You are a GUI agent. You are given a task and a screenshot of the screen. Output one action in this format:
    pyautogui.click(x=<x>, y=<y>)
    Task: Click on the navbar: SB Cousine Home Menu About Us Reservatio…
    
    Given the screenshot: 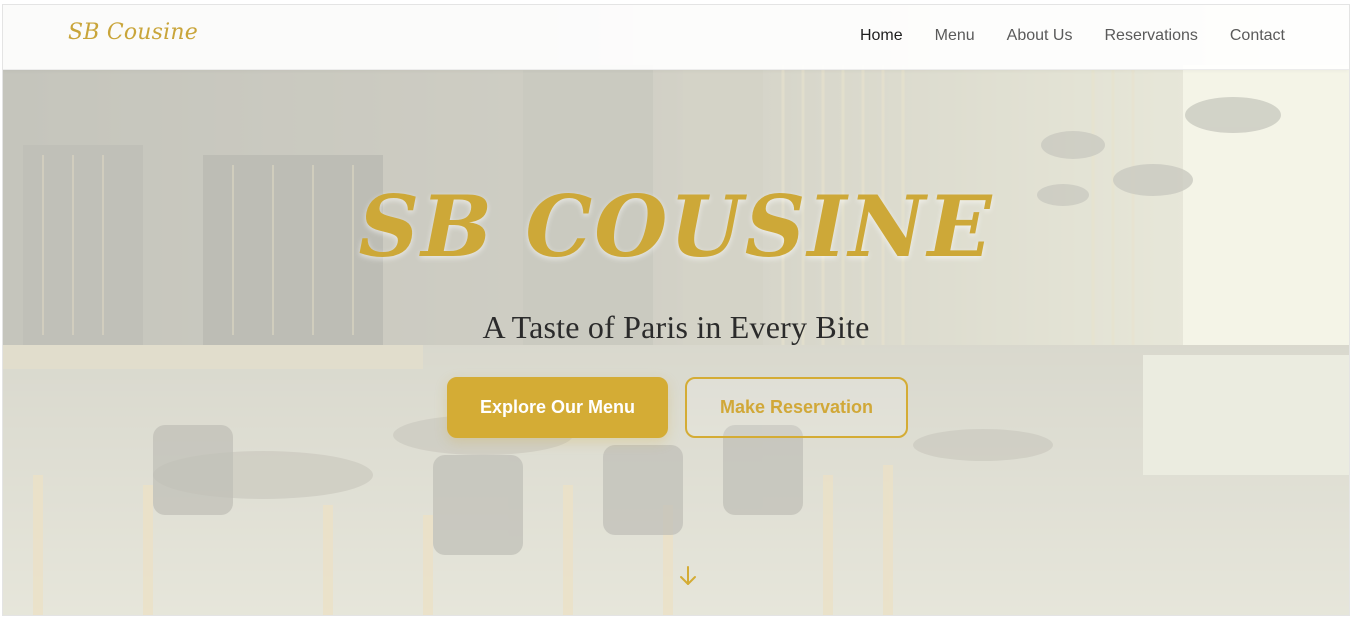 What is the action you would take?
    pyautogui.click(x=676, y=37)
    